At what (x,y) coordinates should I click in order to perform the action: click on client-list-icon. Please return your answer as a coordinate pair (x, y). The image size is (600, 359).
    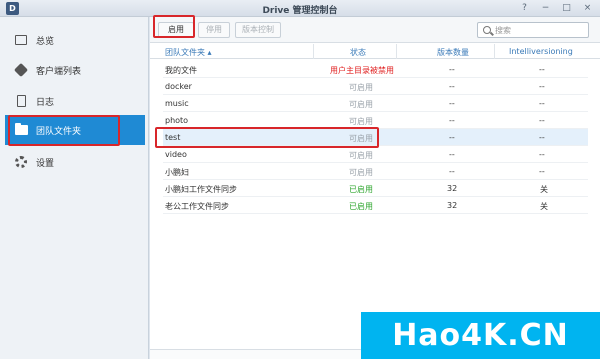
    Looking at the image, I should click on (21, 70).